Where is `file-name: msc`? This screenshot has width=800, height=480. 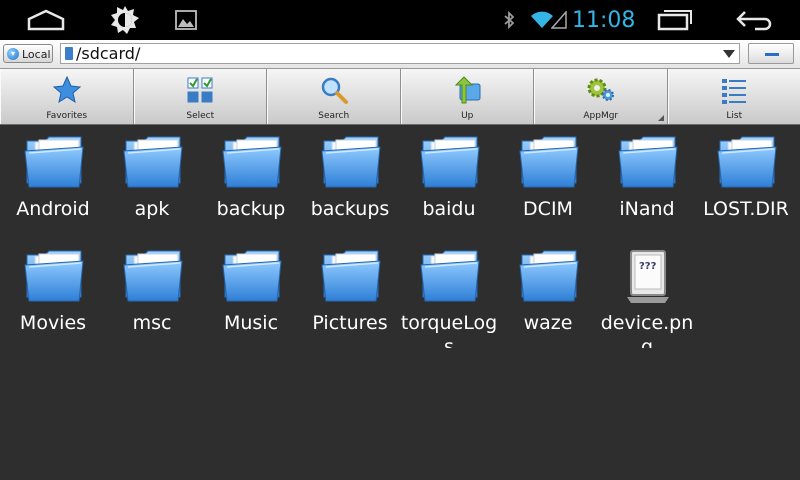
file-name: msc is located at coordinates (152, 323).